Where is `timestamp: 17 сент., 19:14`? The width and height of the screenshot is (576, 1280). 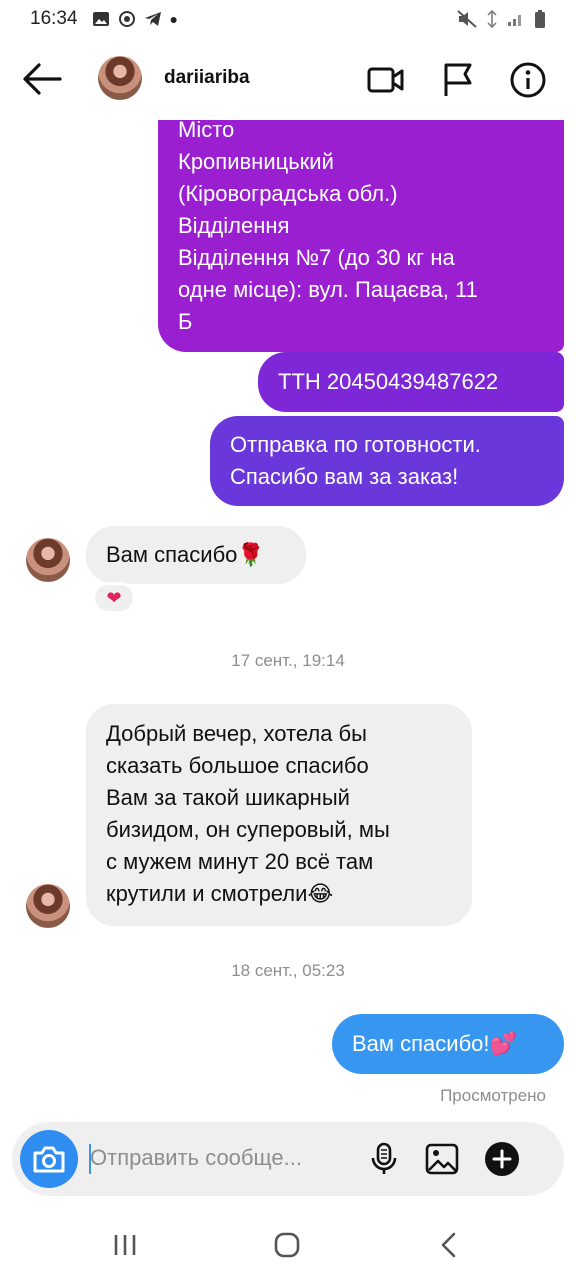
timestamp: 17 сент., 19:14 is located at coordinates (288, 660).